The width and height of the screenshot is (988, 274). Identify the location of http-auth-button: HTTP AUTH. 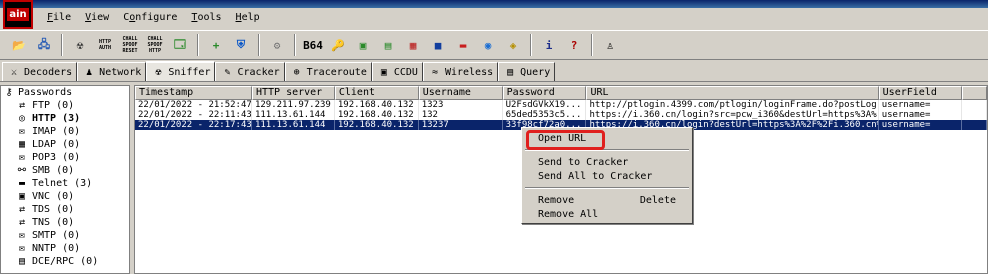
(105, 45).